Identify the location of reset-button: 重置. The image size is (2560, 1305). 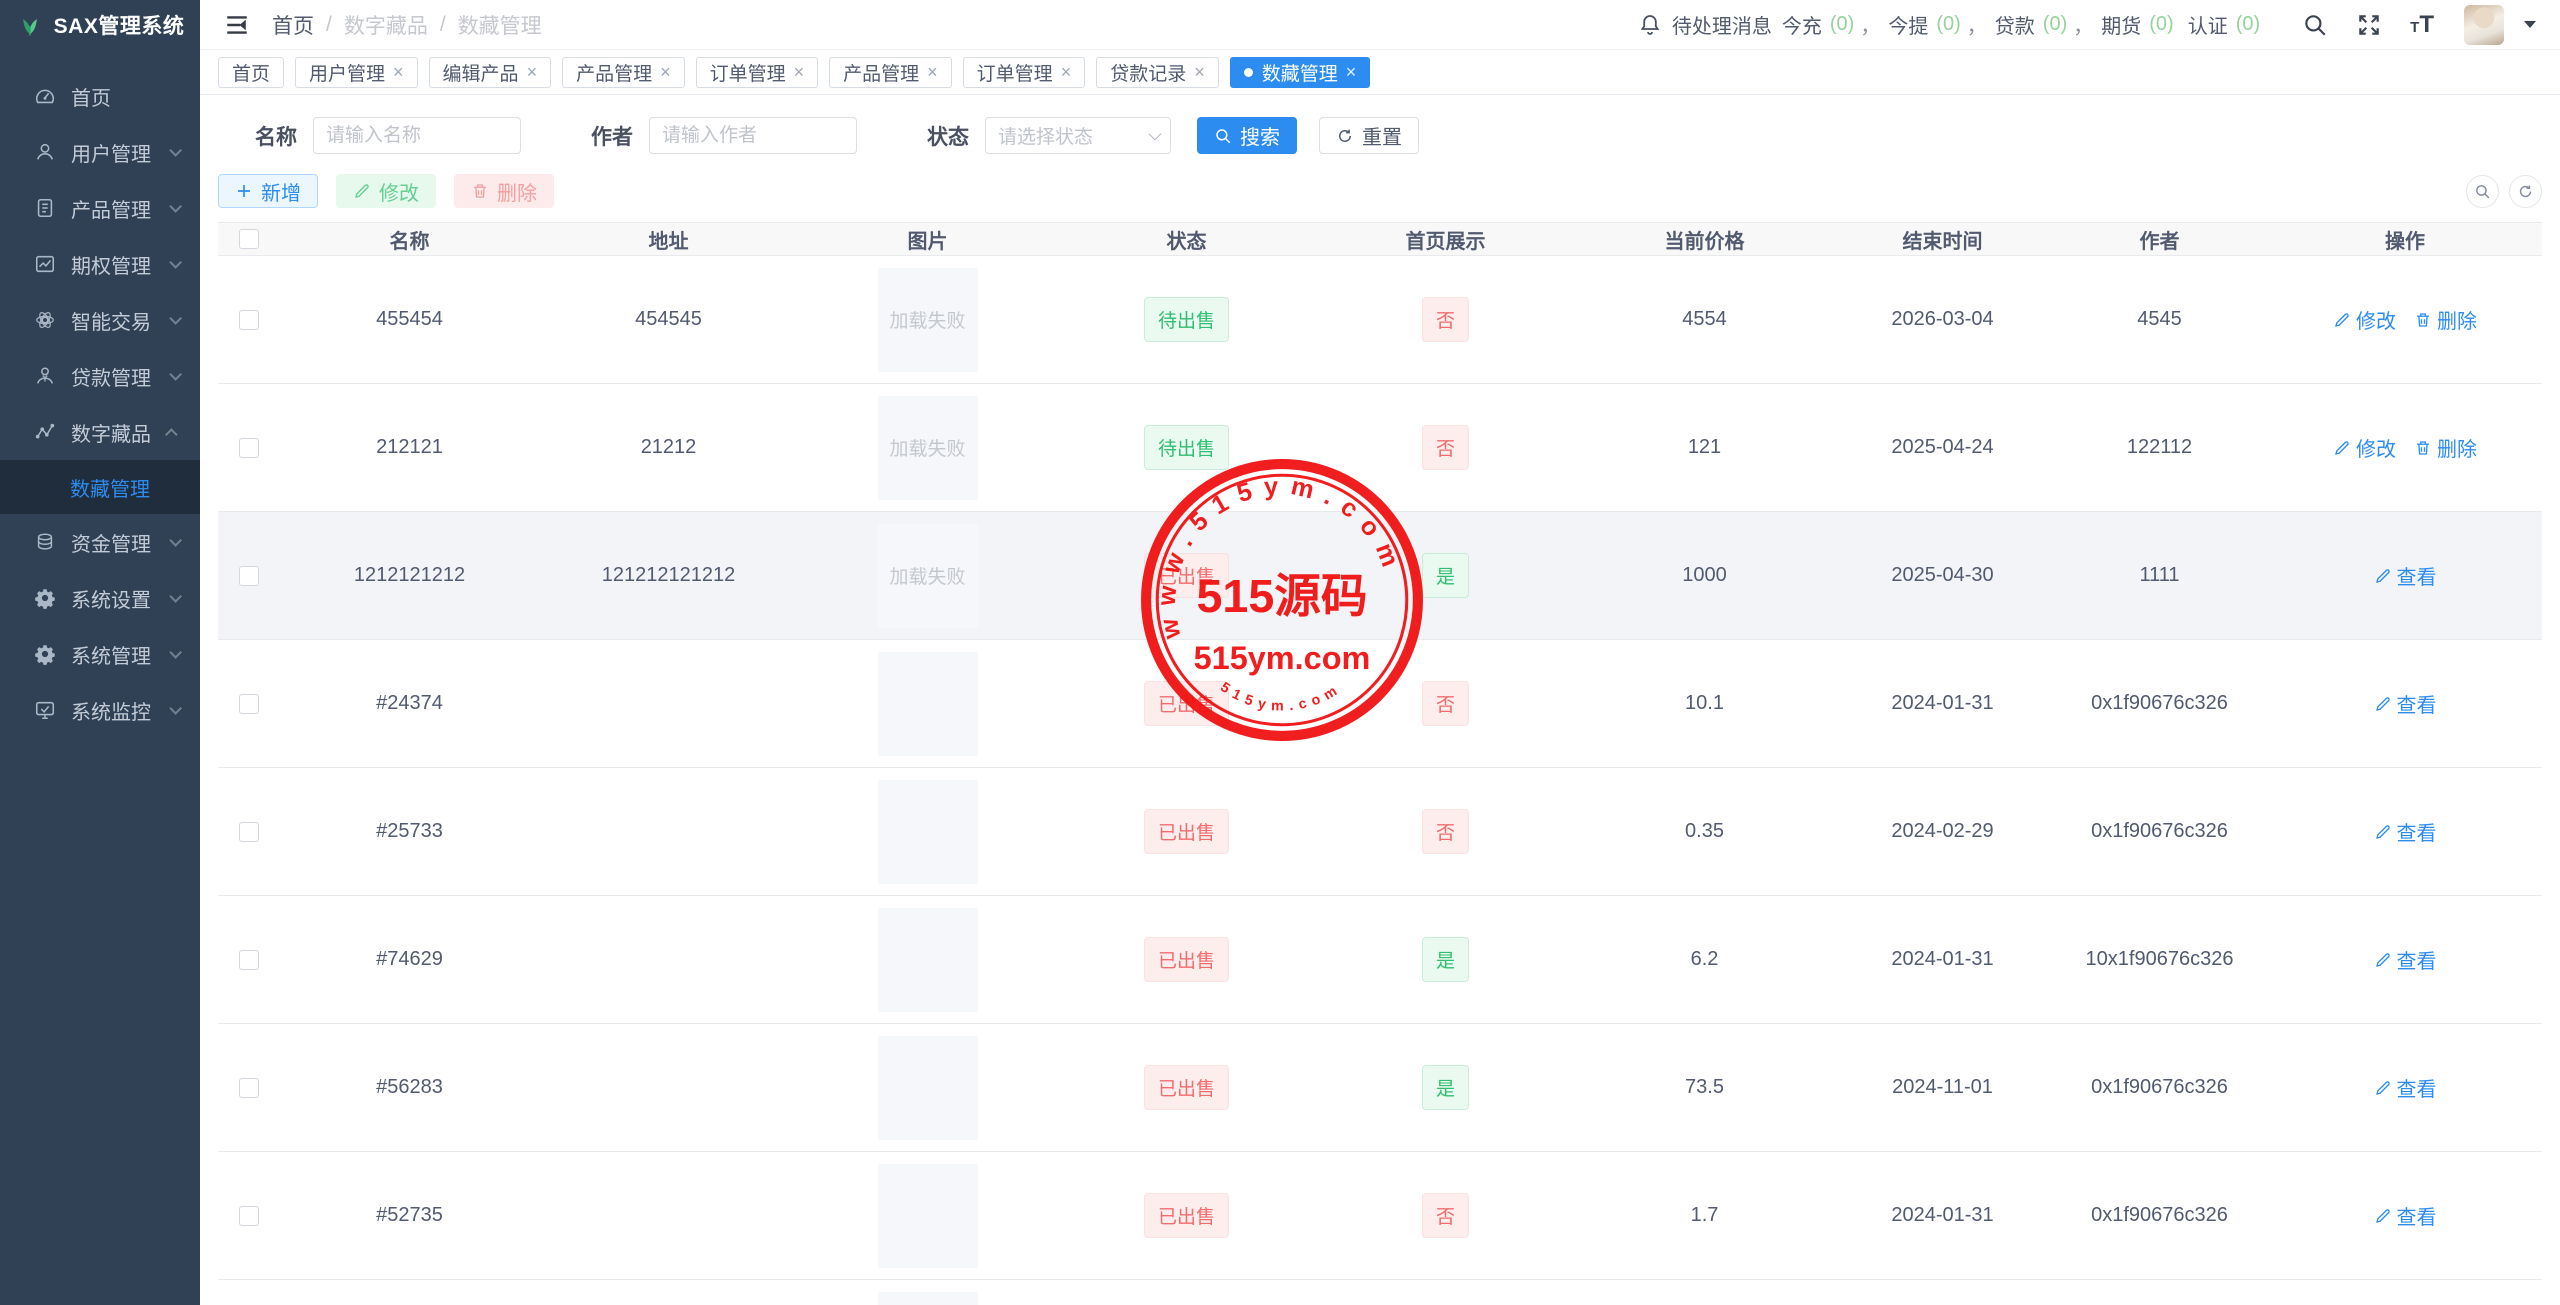
(1369, 135).